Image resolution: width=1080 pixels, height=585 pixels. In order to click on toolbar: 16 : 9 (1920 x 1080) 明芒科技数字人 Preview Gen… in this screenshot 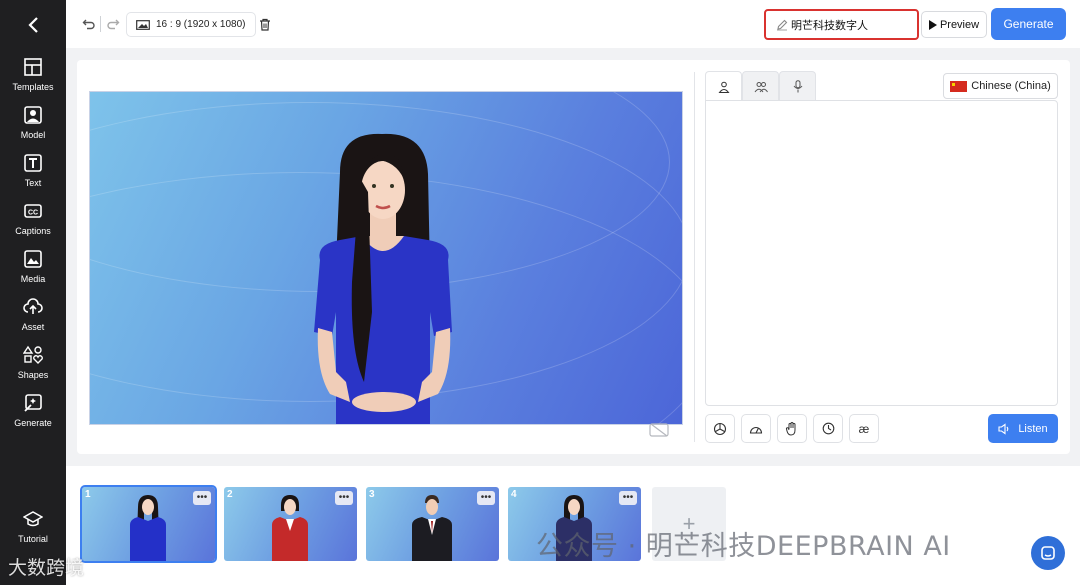, I will do `click(573, 24)`.